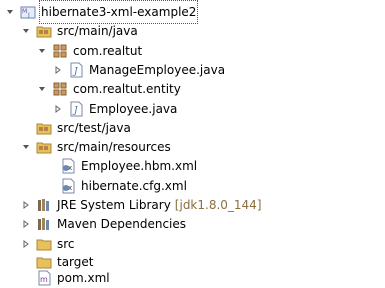 The width and height of the screenshot is (385, 288). I want to click on tree-item-package-entity: com.realtut.entity, so click(108, 89).